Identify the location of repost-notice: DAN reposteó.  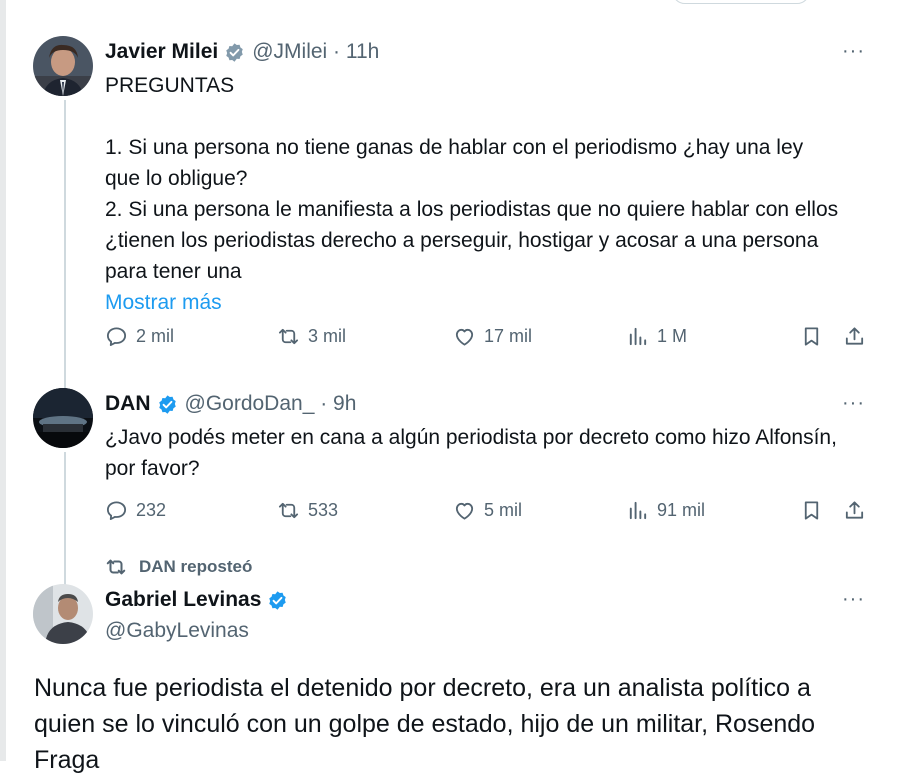
(178, 567).